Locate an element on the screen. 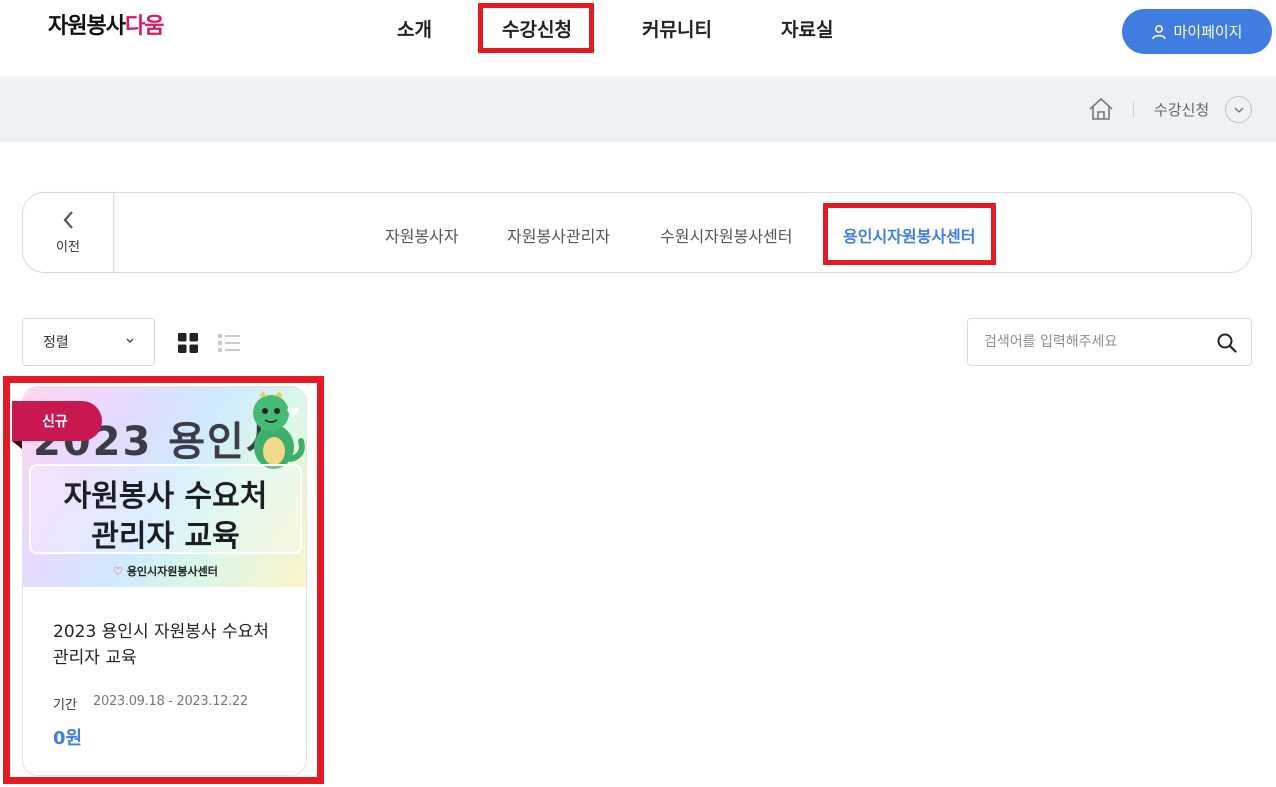  sort-label: 정렬 is located at coordinates (56, 343).